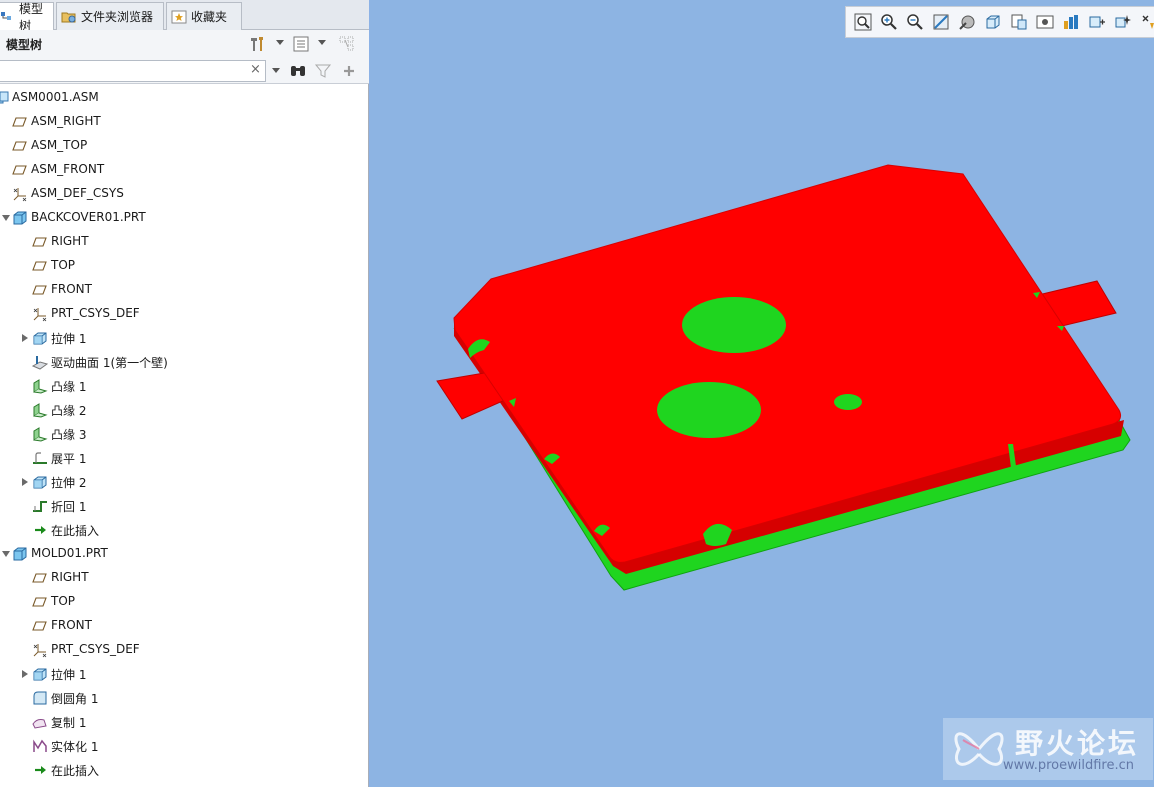 The image size is (1154, 787). I want to click on tree-item-label: 拉伸 2, so click(69, 483).